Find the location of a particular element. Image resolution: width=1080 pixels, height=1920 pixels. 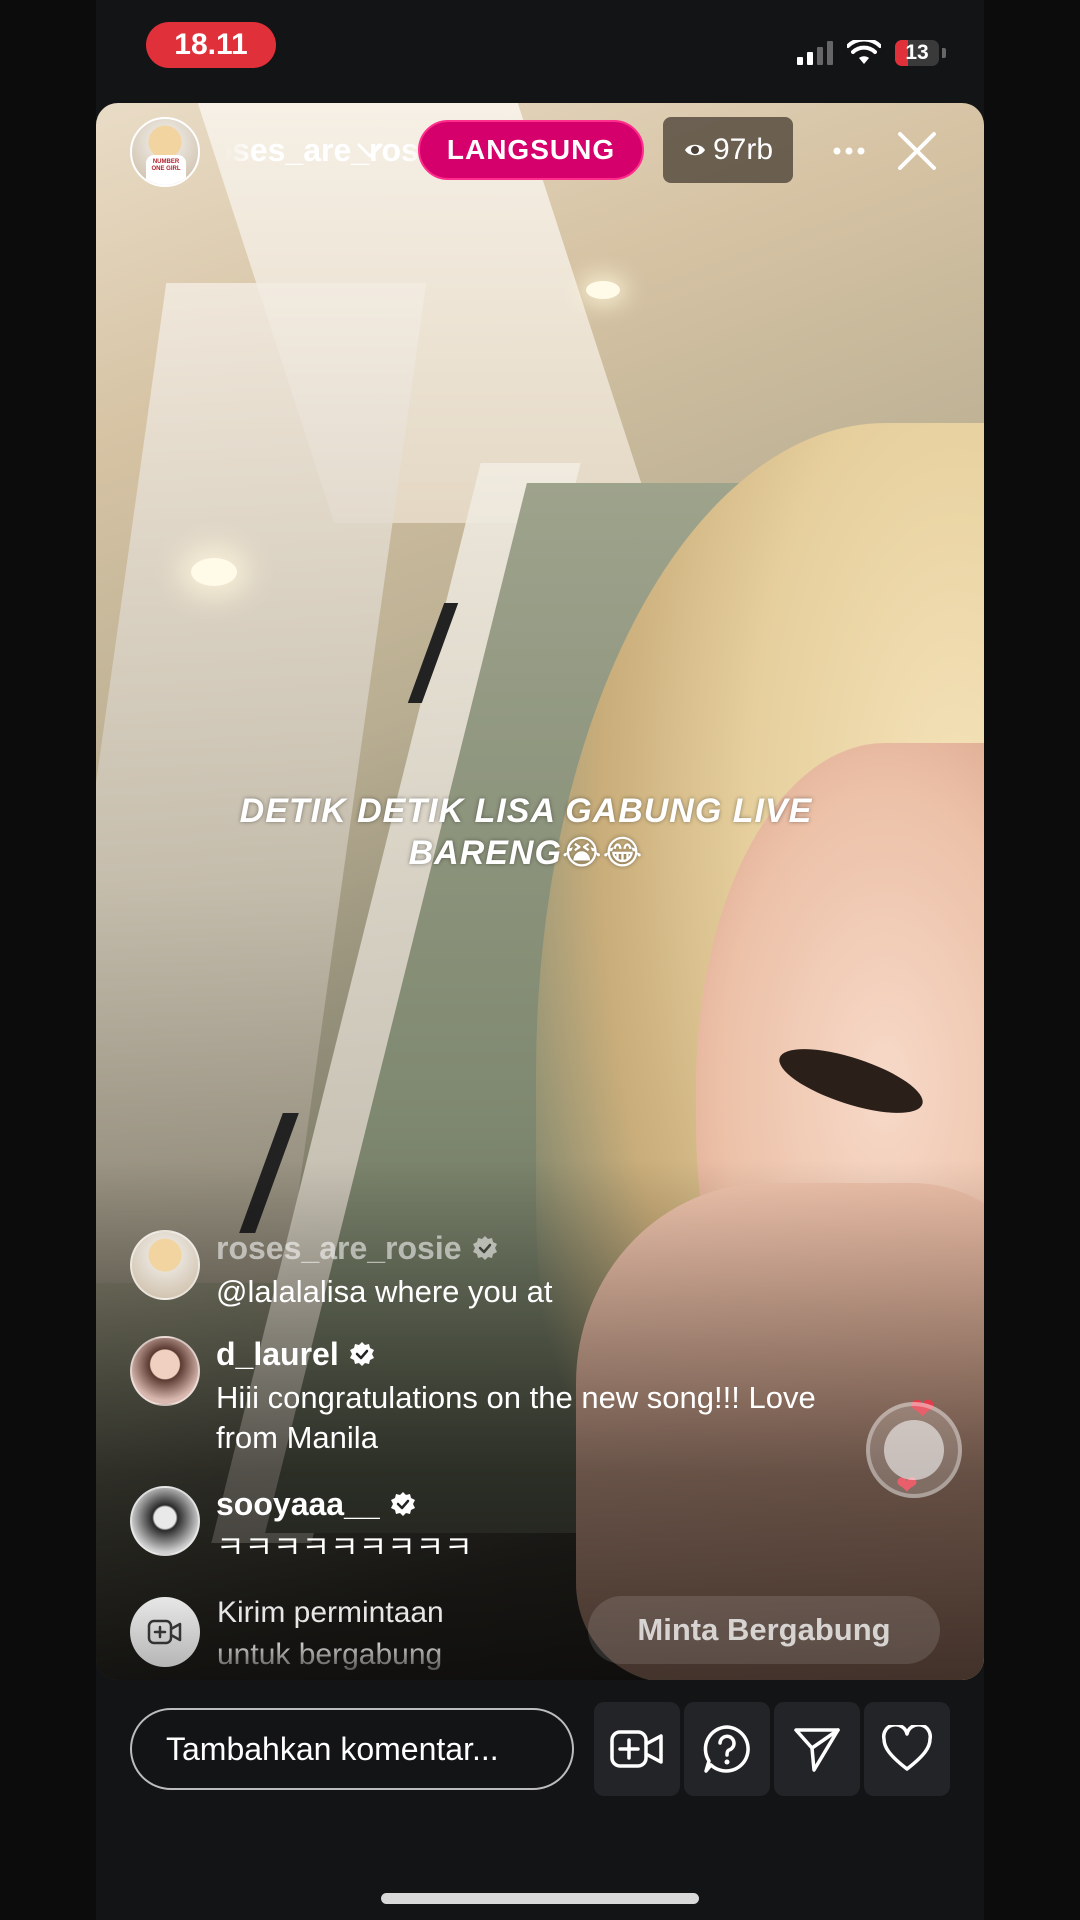

viewer-count-value: 97rb is located at coordinates (743, 149).